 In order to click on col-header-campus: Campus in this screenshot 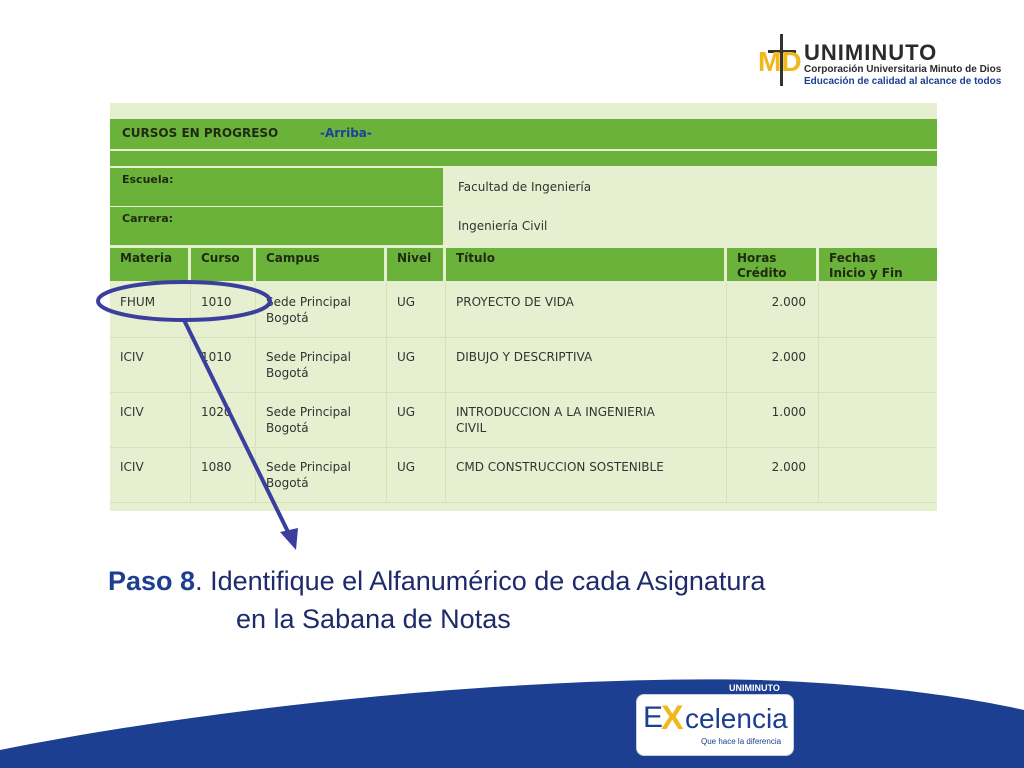, I will do `click(320, 264)`.